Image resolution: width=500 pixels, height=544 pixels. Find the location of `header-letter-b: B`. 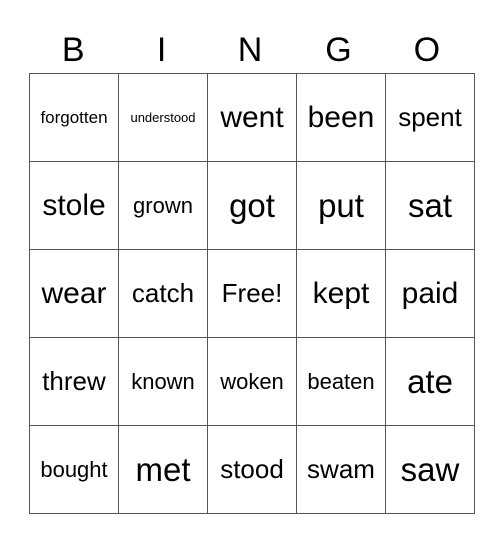

header-letter-b: B is located at coordinates (73, 50).